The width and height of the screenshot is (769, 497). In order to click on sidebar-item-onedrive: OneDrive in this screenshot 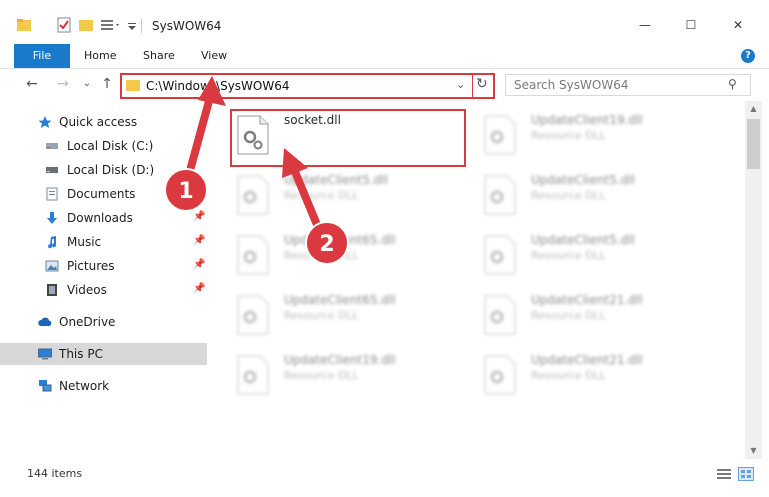, I will do `click(103, 322)`.